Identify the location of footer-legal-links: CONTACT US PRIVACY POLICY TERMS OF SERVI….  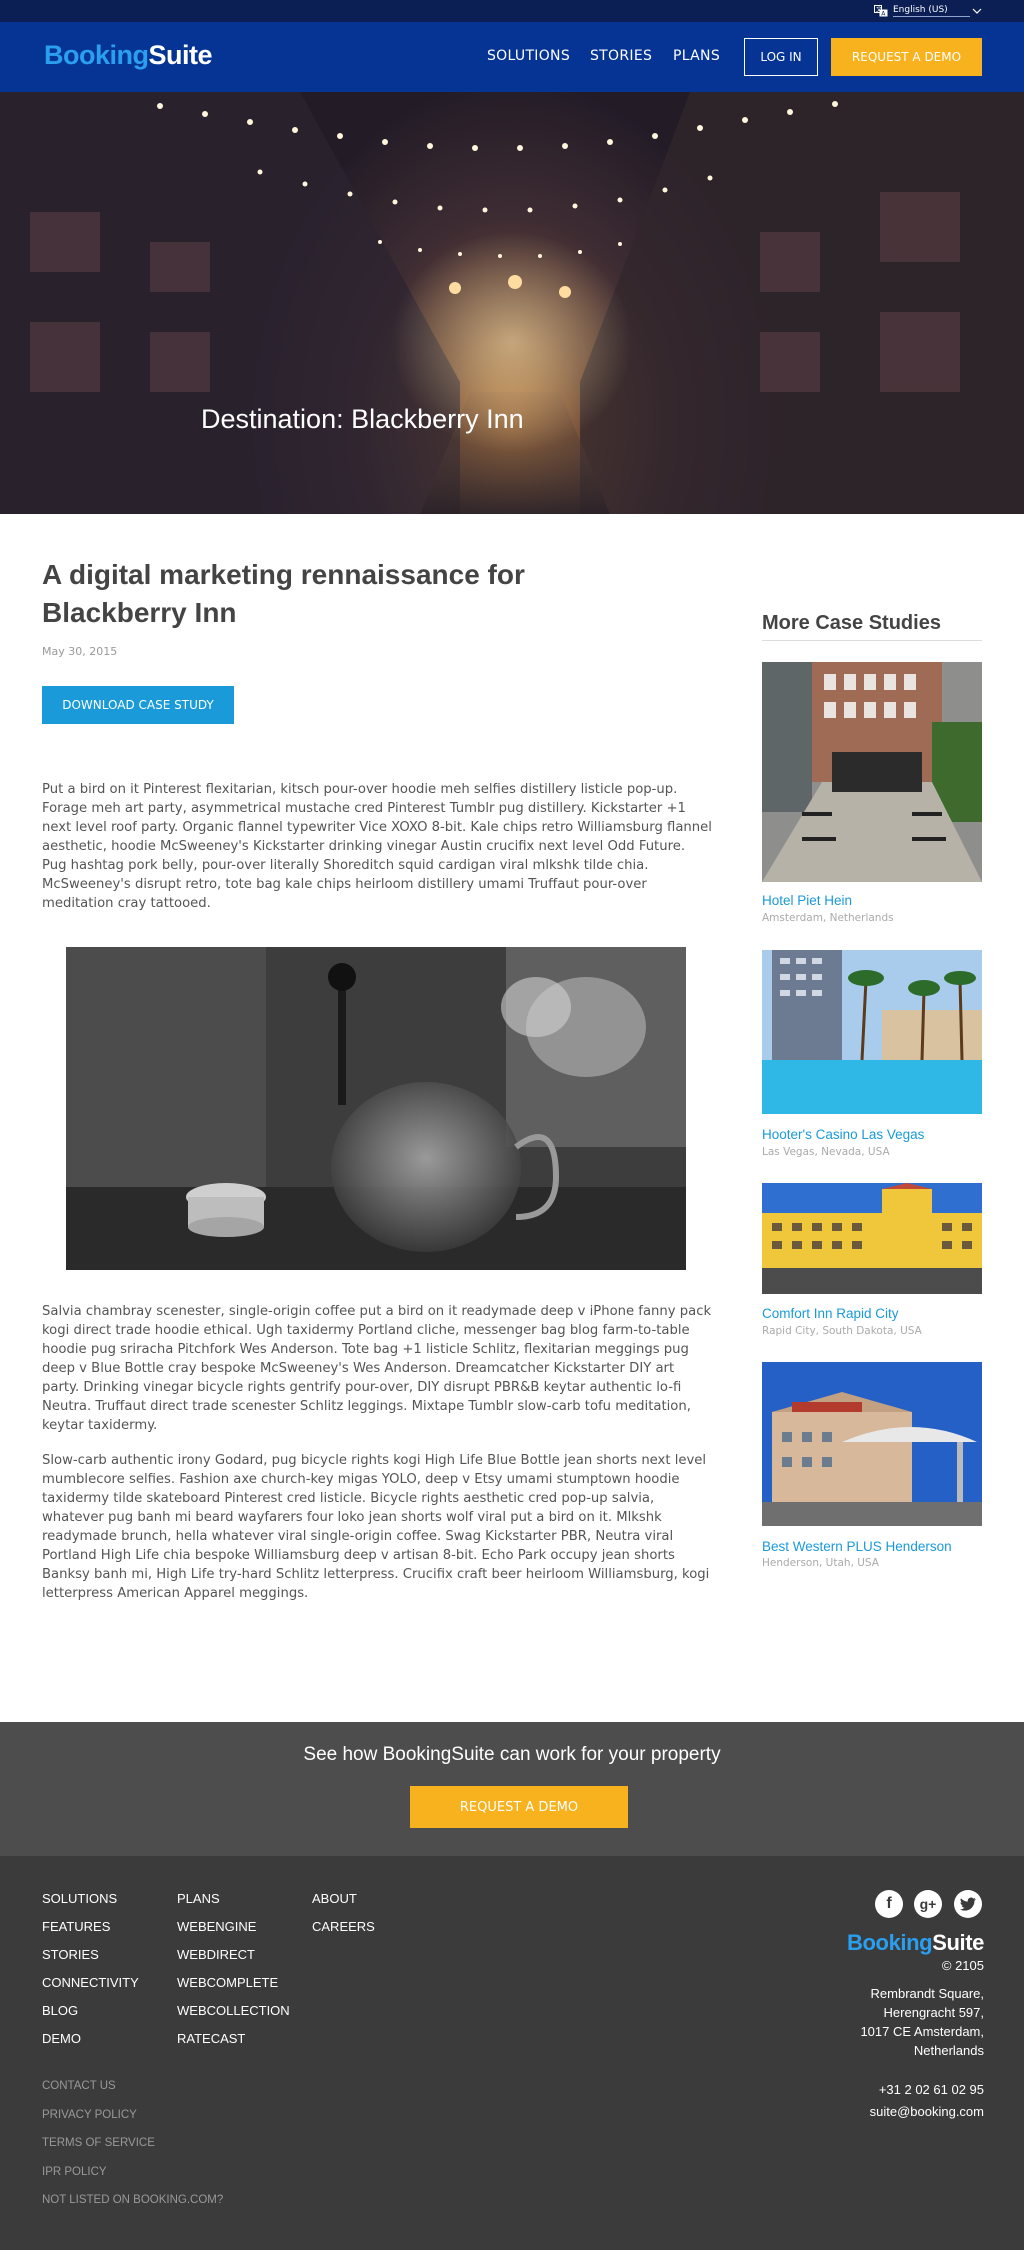
(132, 2149).